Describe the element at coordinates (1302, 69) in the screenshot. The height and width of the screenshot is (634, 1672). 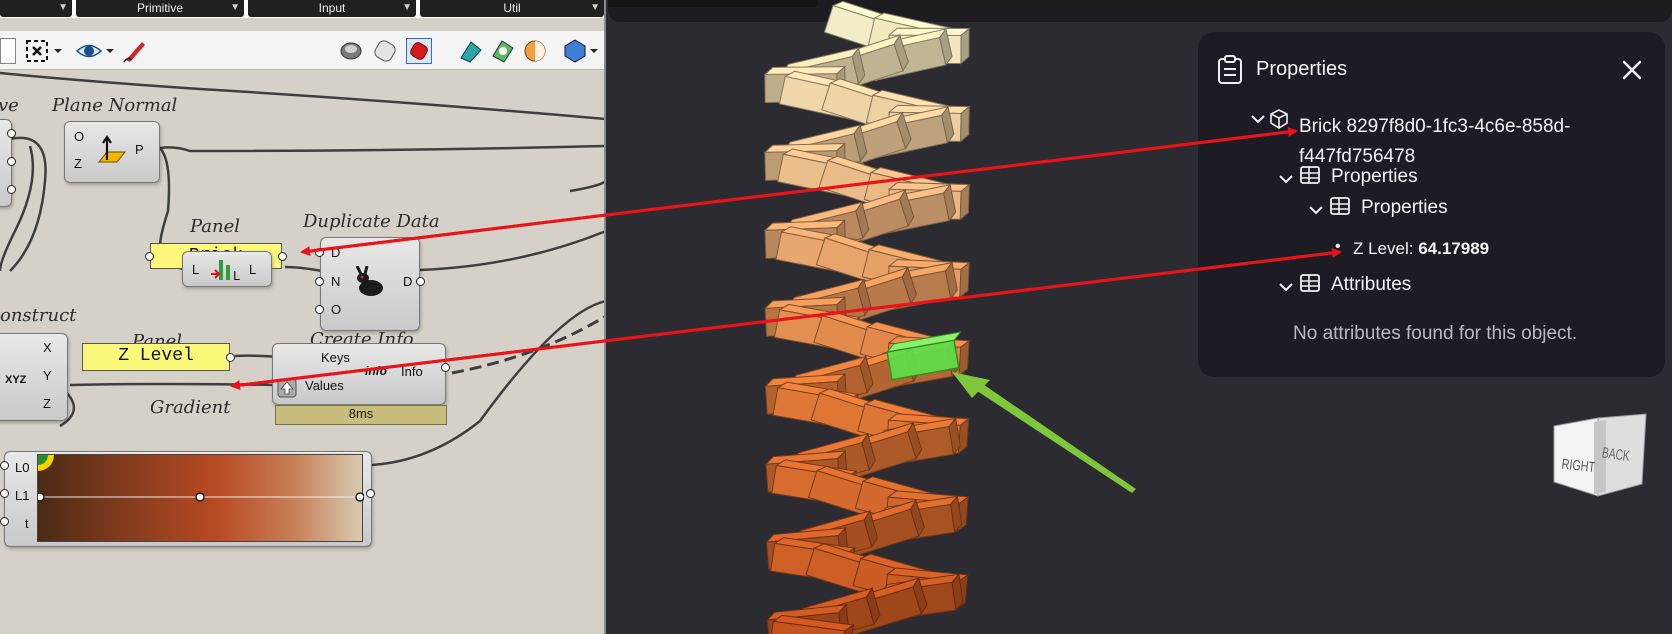
I see `properties-title: Properties` at that location.